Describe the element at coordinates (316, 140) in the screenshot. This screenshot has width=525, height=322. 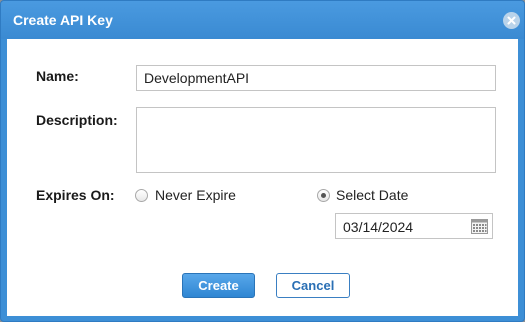
I see `description-textarea` at that location.